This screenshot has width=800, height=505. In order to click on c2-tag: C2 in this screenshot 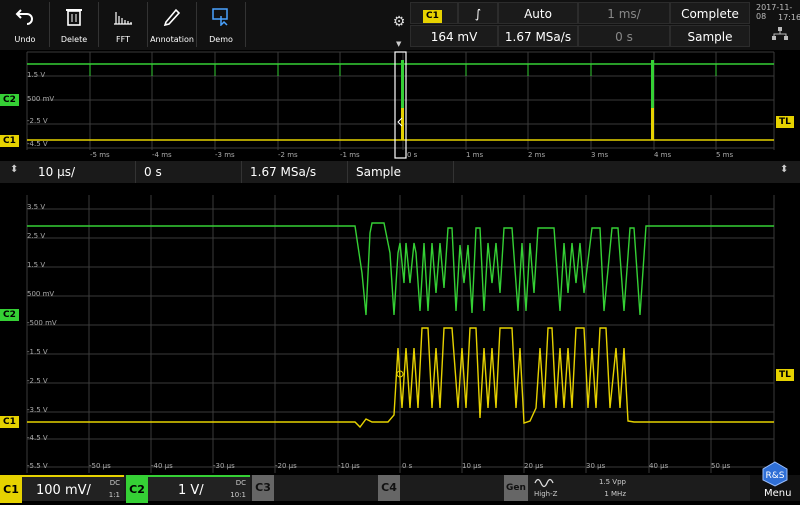, I will do `click(137, 490)`.